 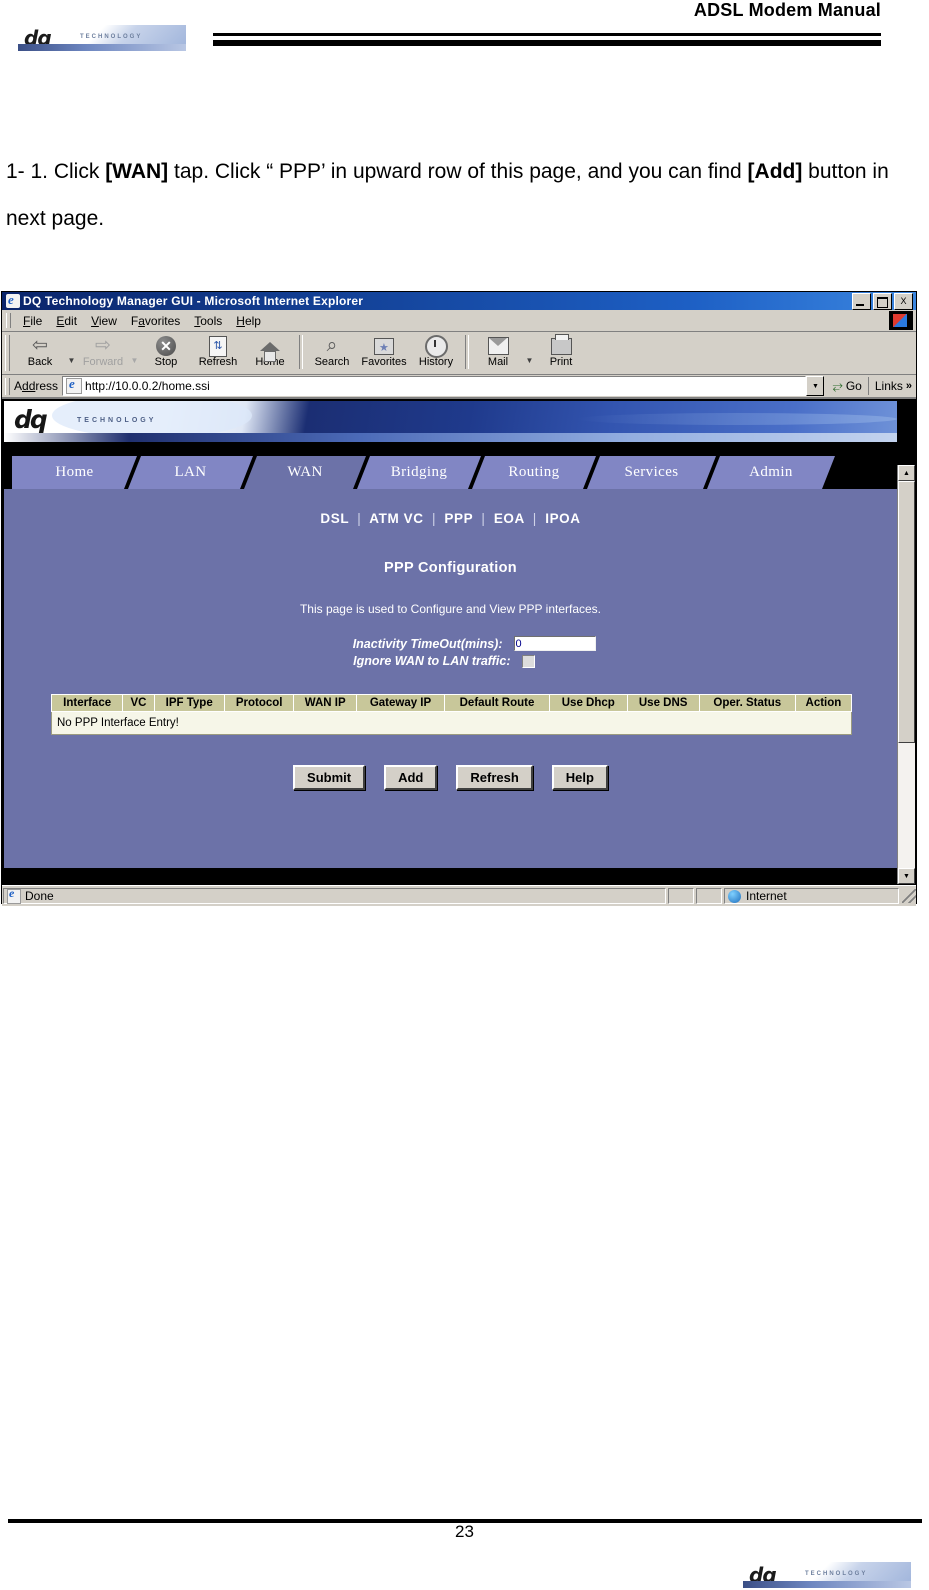 What do you see at coordinates (7, 353) in the screenshot?
I see `toolbar-grip` at bounding box center [7, 353].